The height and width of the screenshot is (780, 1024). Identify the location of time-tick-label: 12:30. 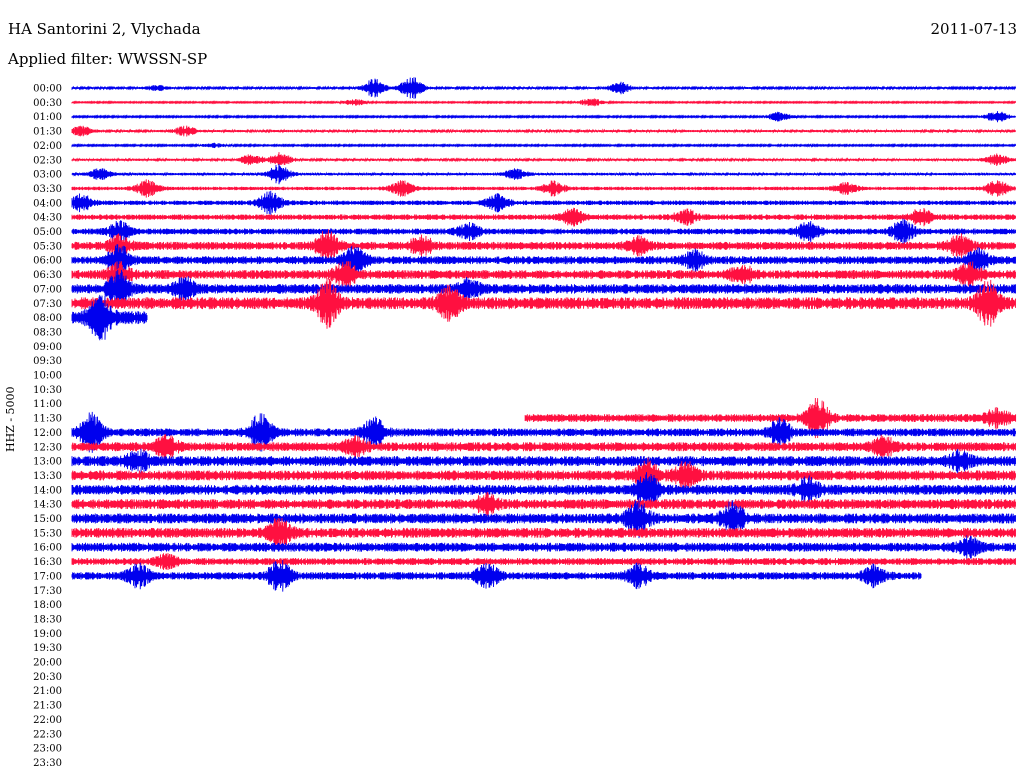
(47, 447).